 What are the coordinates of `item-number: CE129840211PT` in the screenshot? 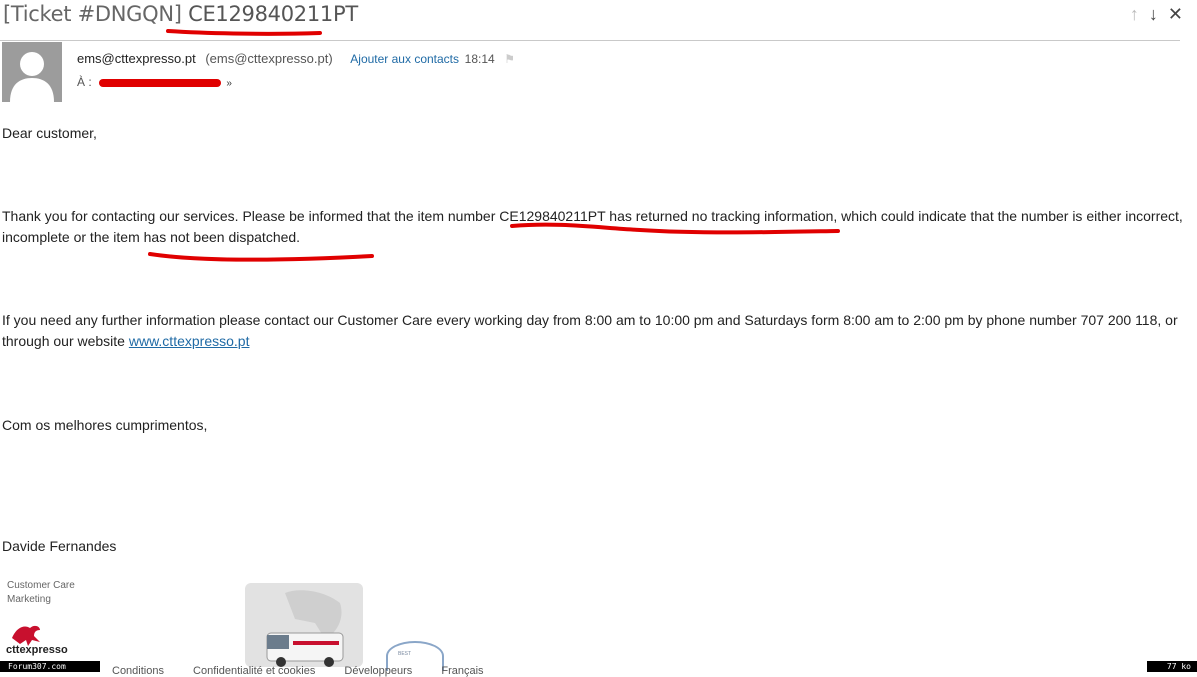 It's located at (552, 216).